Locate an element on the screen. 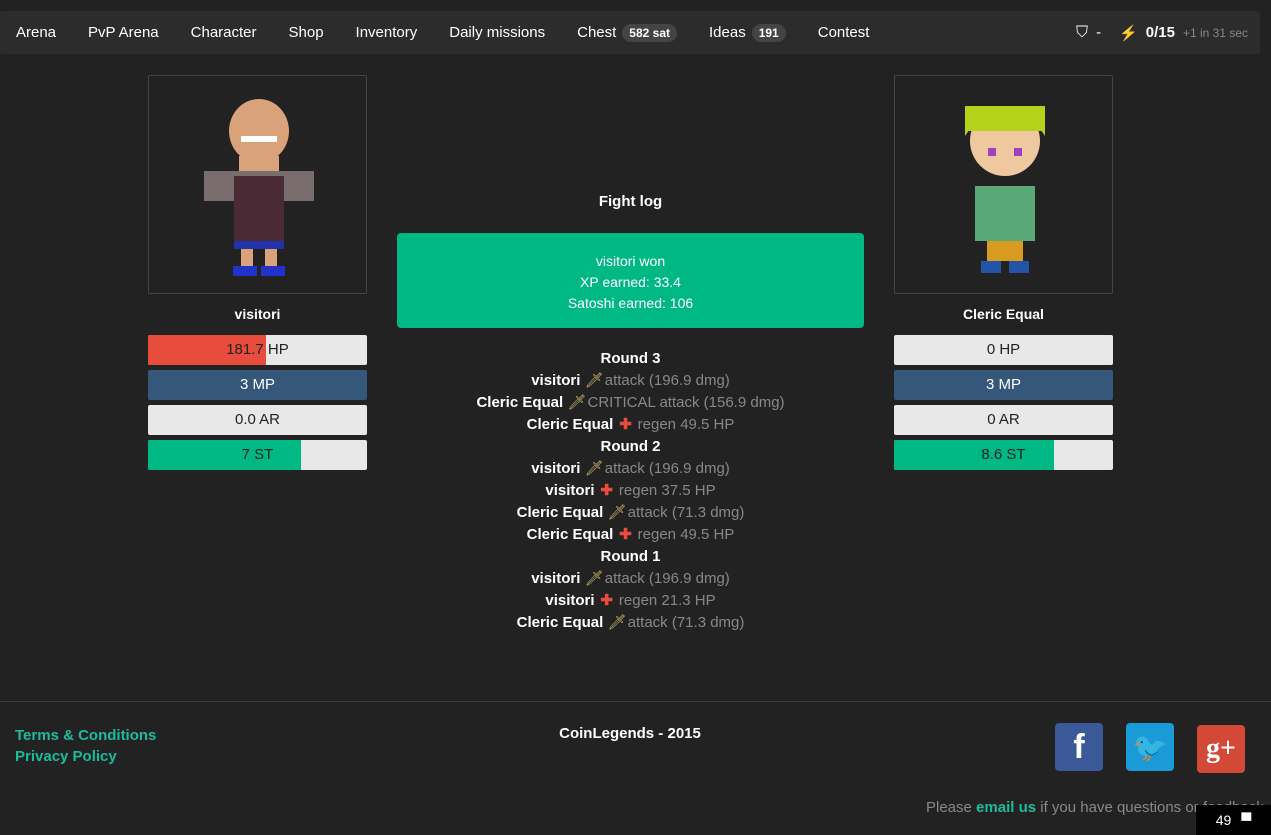 This screenshot has width=1271, height=835. fight-log-title: Fight log is located at coordinates (630, 201).